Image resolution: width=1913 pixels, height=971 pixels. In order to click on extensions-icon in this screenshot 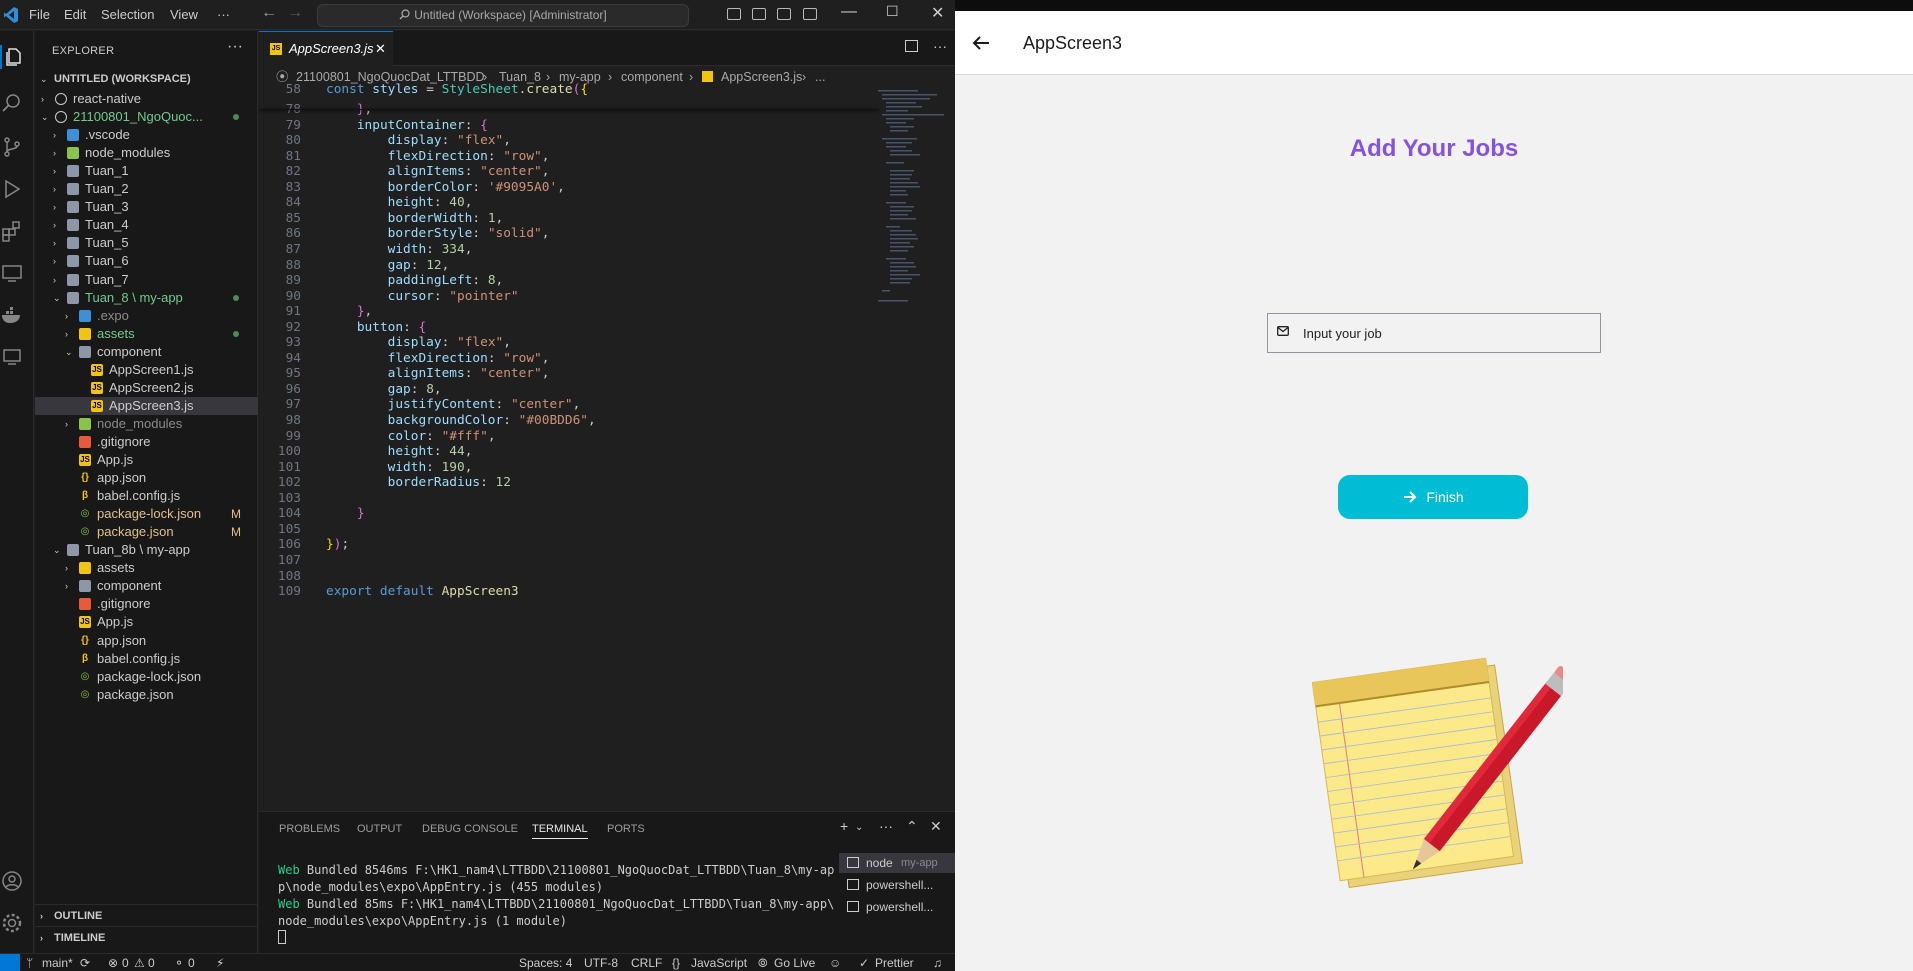, I will do `click(12, 231)`.